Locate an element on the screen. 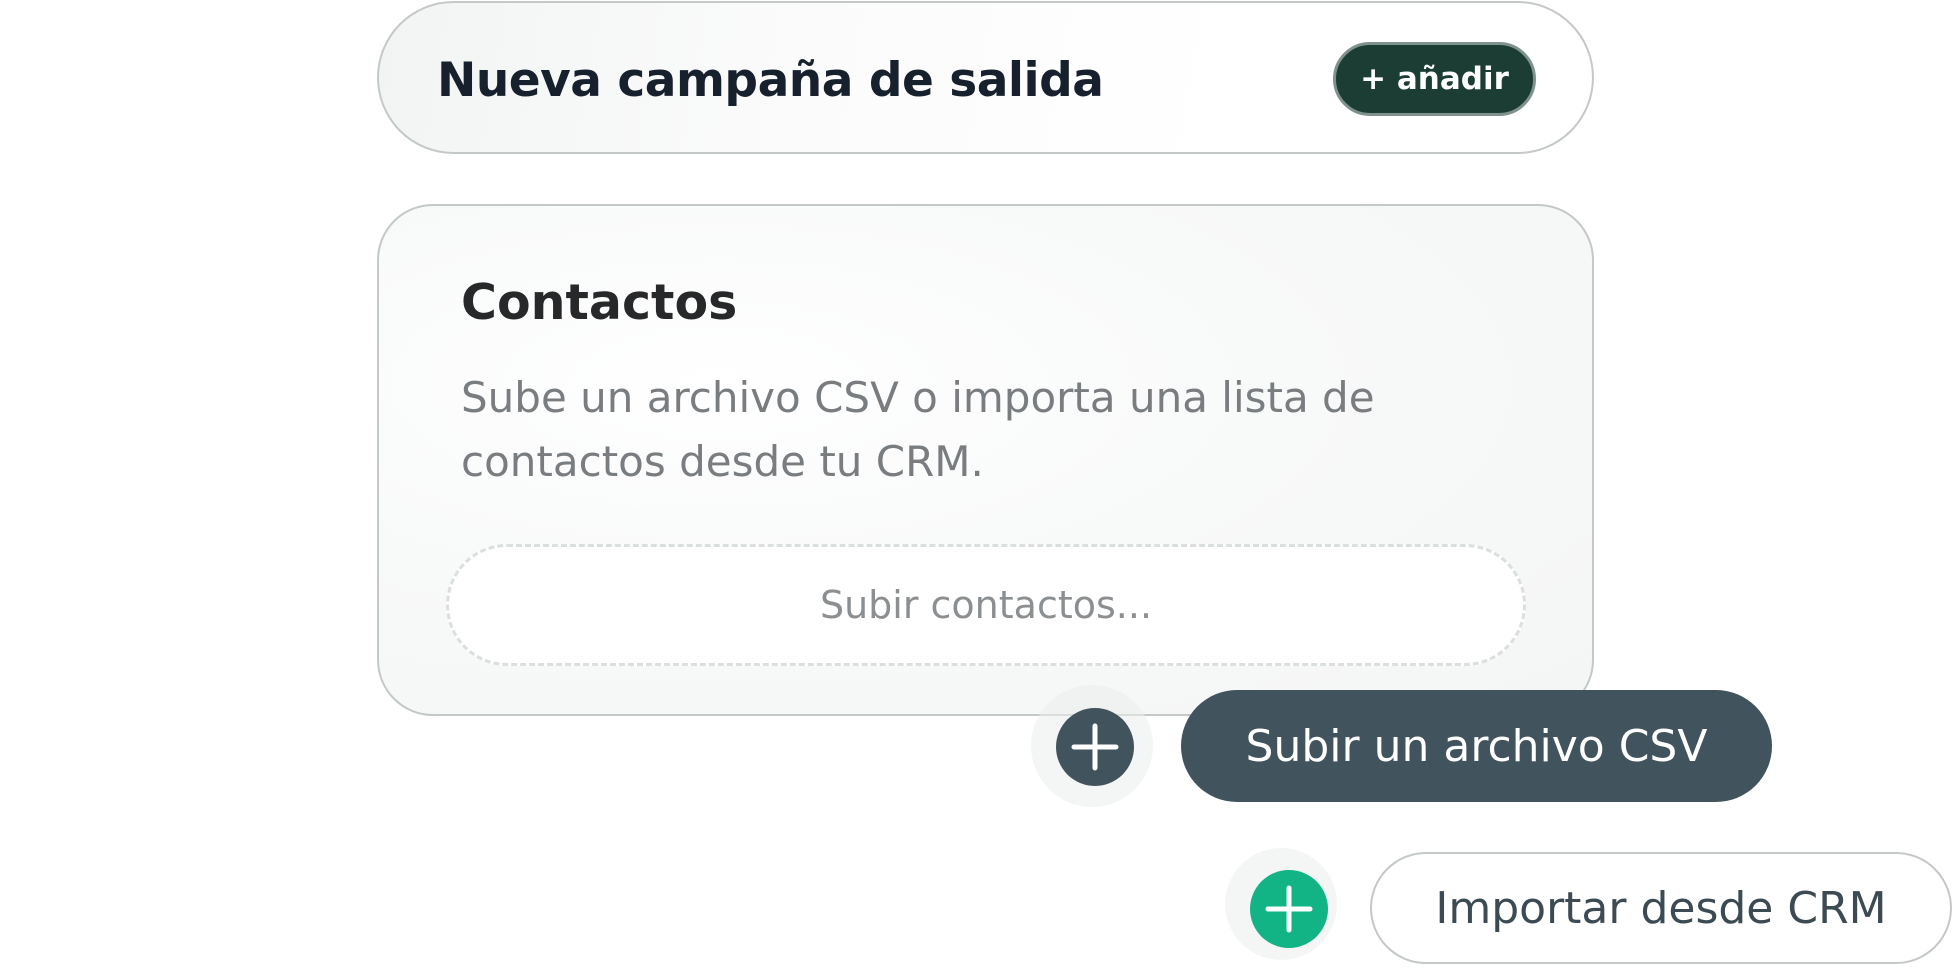 The image size is (1952, 968). upload-csv-plus-icon is located at coordinates (1095, 747).